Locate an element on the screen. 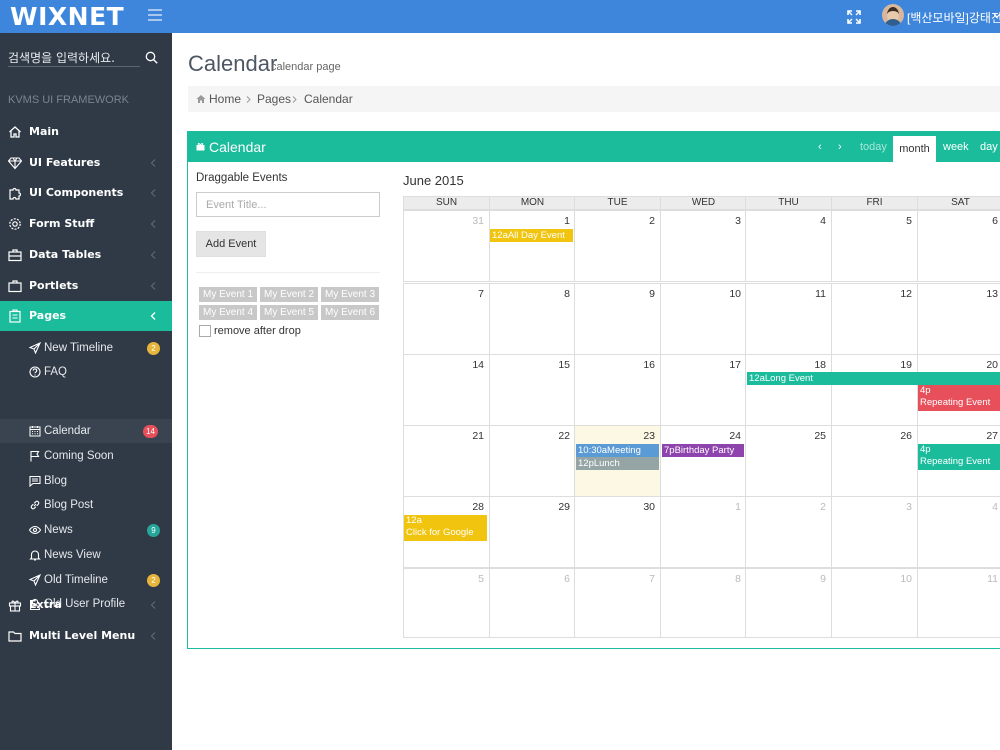  sidebar-item-ui-features: UI Features is located at coordinates (86, 163).